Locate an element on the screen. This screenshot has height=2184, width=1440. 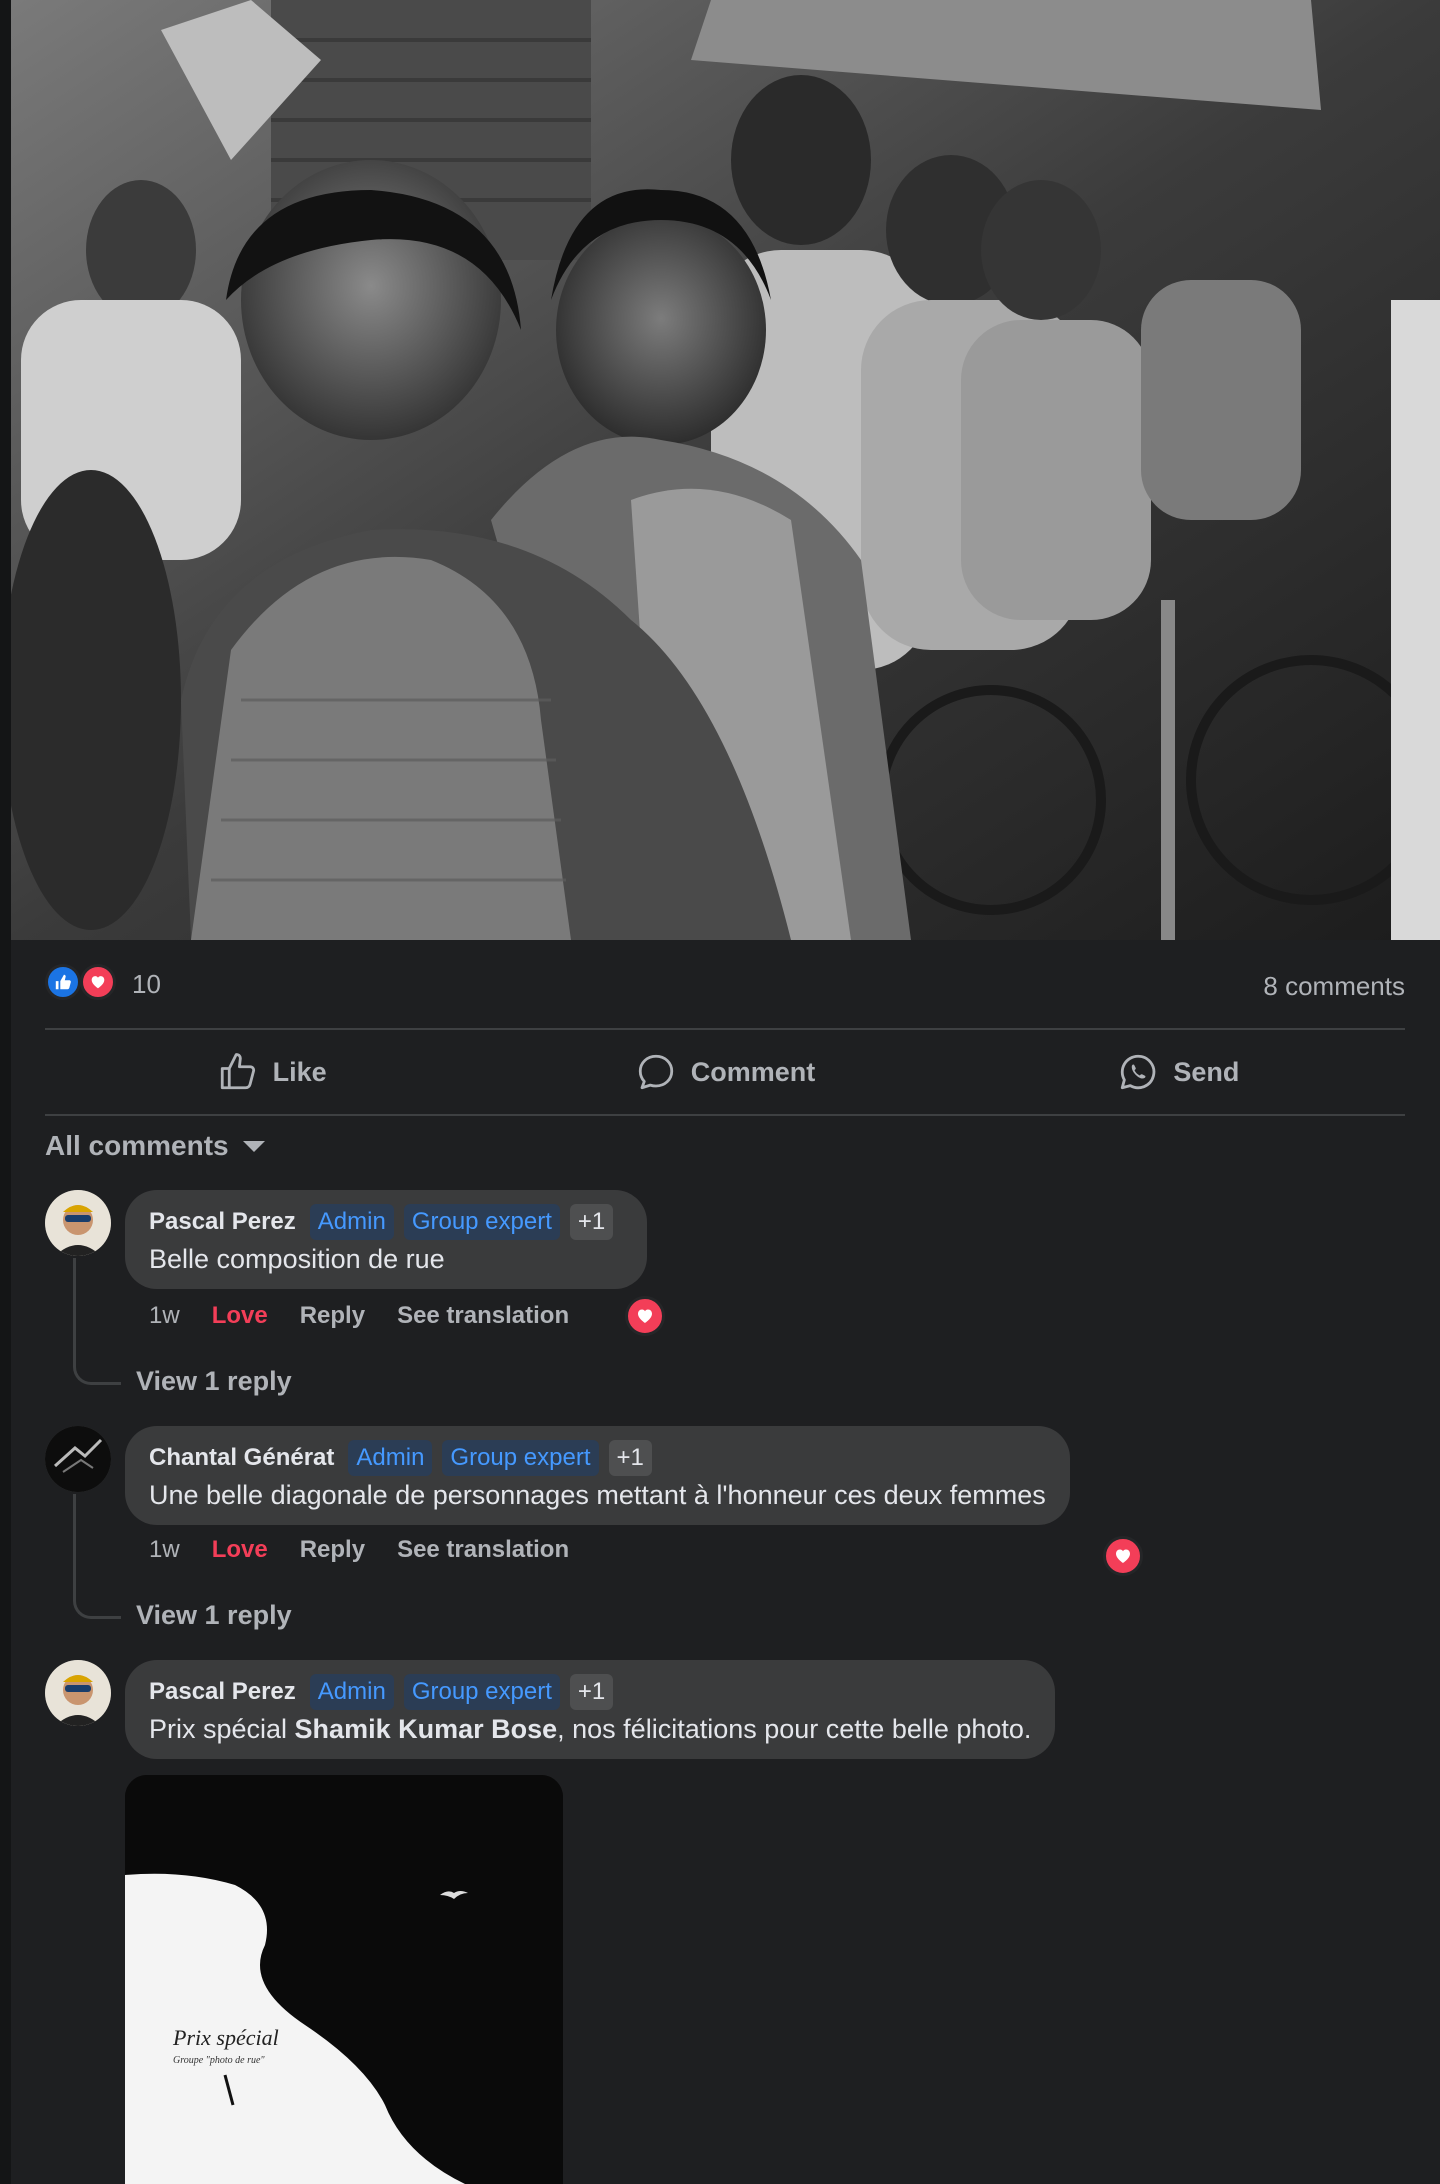
comment-label: Comment is located at coordinates (753, 1071).